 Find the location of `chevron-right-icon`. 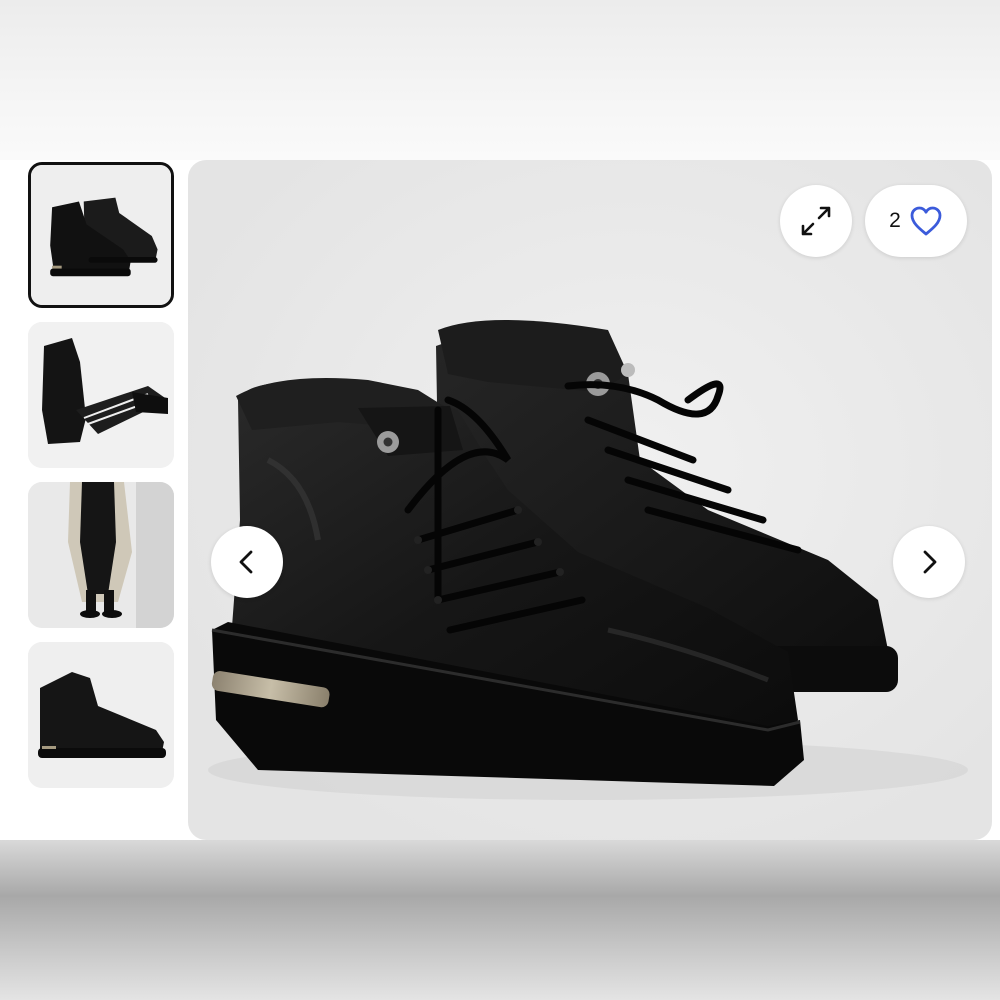

chevron-right-icon is located at coordinates (930, 562).